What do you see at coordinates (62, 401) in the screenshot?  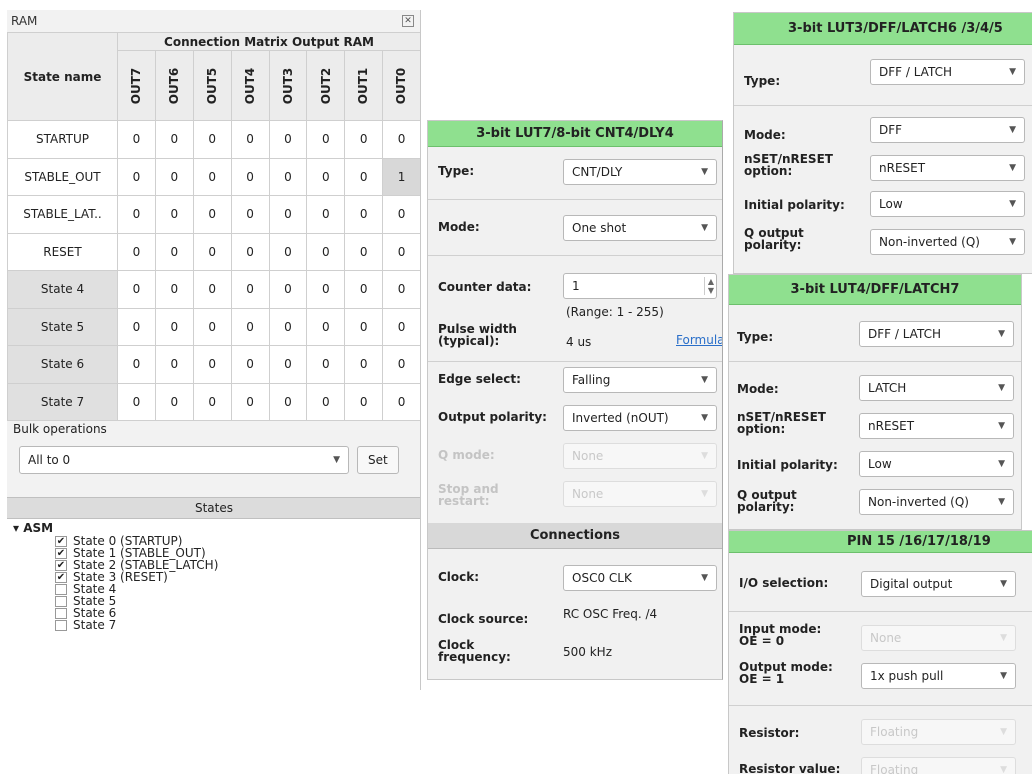 I see `state-name-cell: State 7` at bounding box center [62, 401].